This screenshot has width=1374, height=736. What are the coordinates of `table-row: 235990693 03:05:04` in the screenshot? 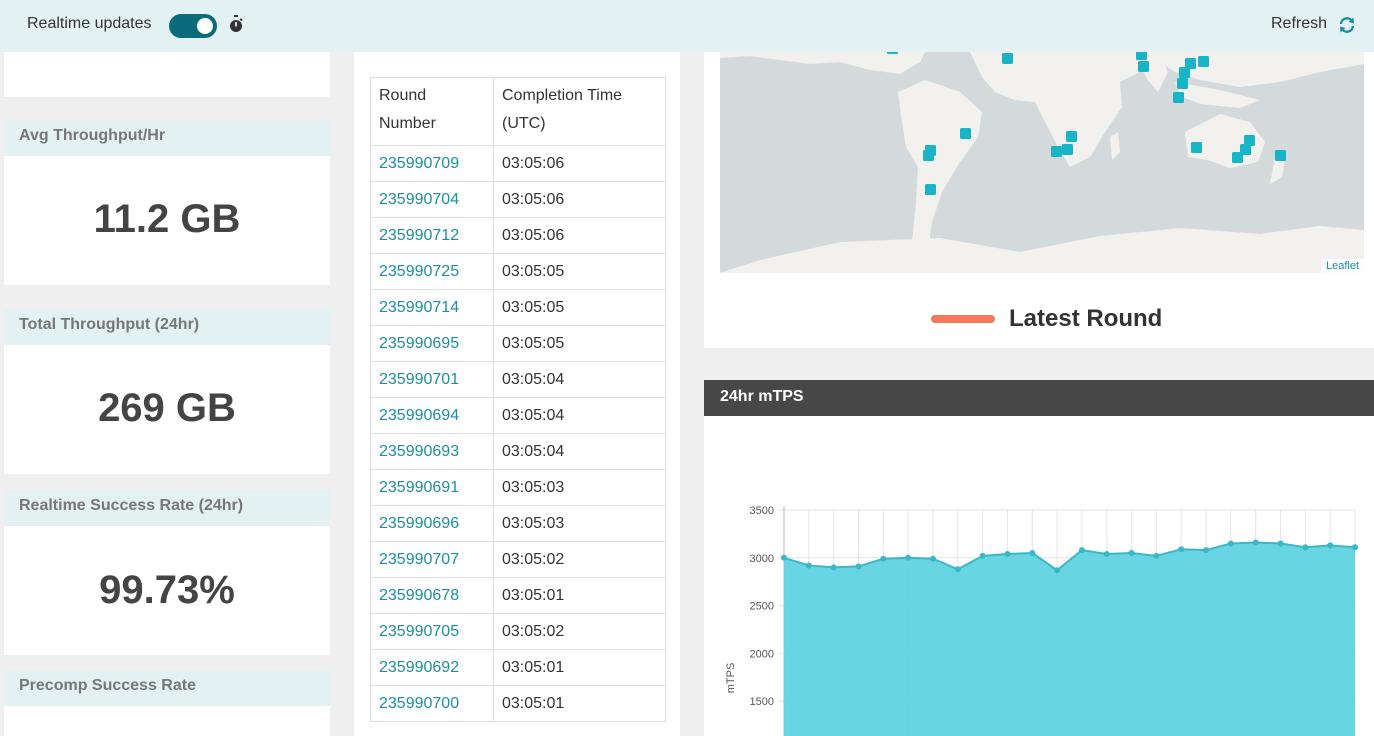 It's located at (518, 451).